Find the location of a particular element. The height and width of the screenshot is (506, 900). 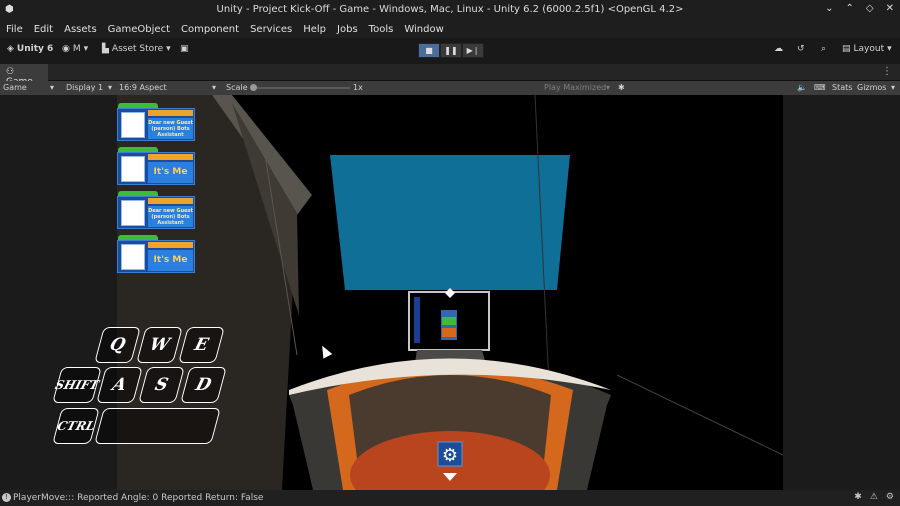

settings-icon: ⚙ is located at coordinates (890, 497).